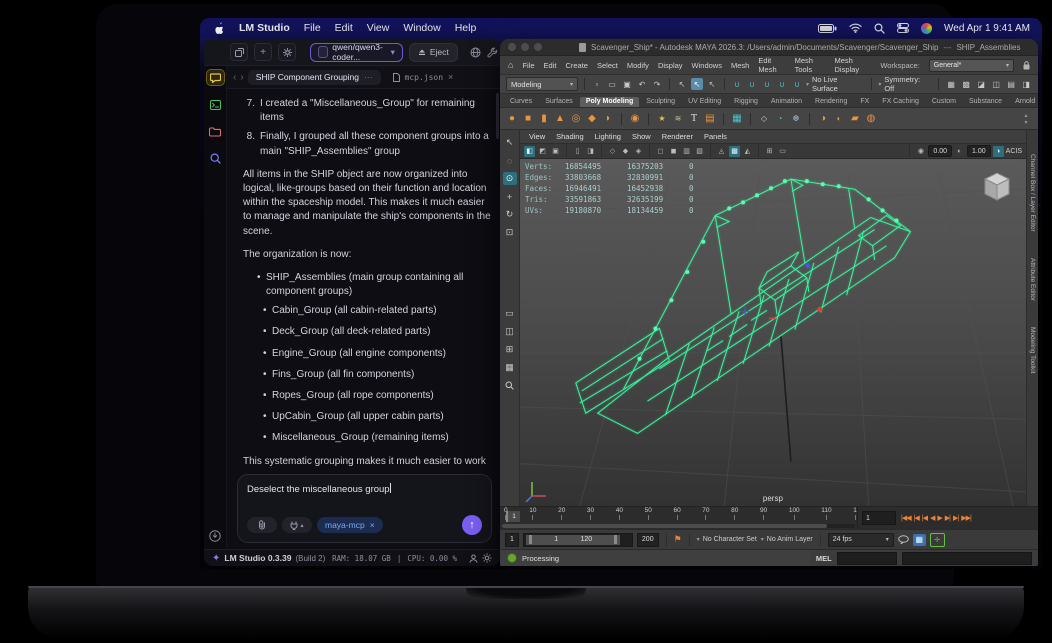  Describe the element at coordinates (939, 518) in the screenshot. I see `play-forwards-button: ▶` at that location.